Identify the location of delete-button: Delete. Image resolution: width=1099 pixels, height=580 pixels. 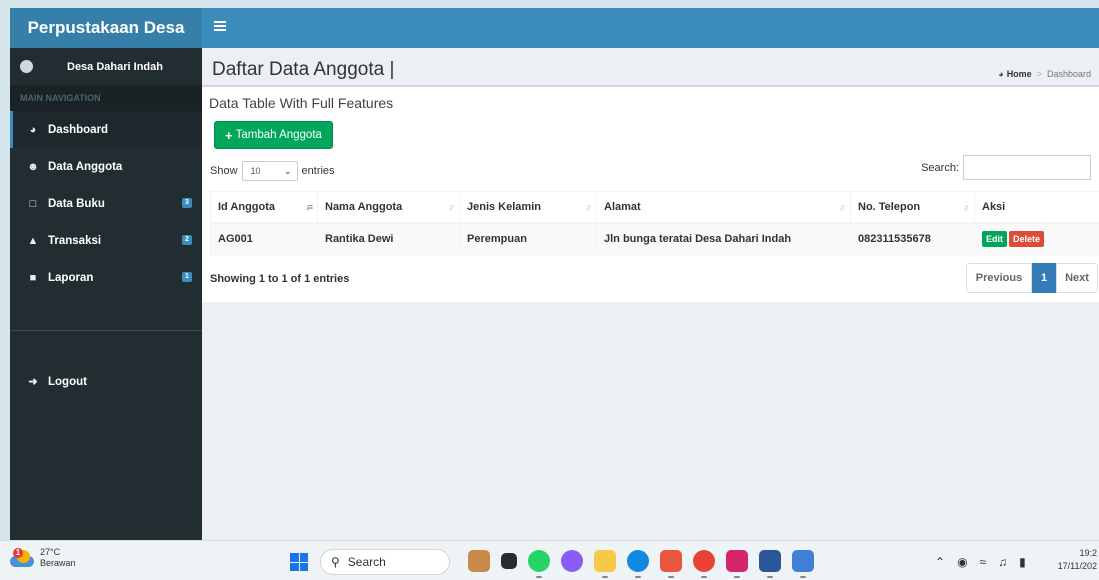
(1027, 239).